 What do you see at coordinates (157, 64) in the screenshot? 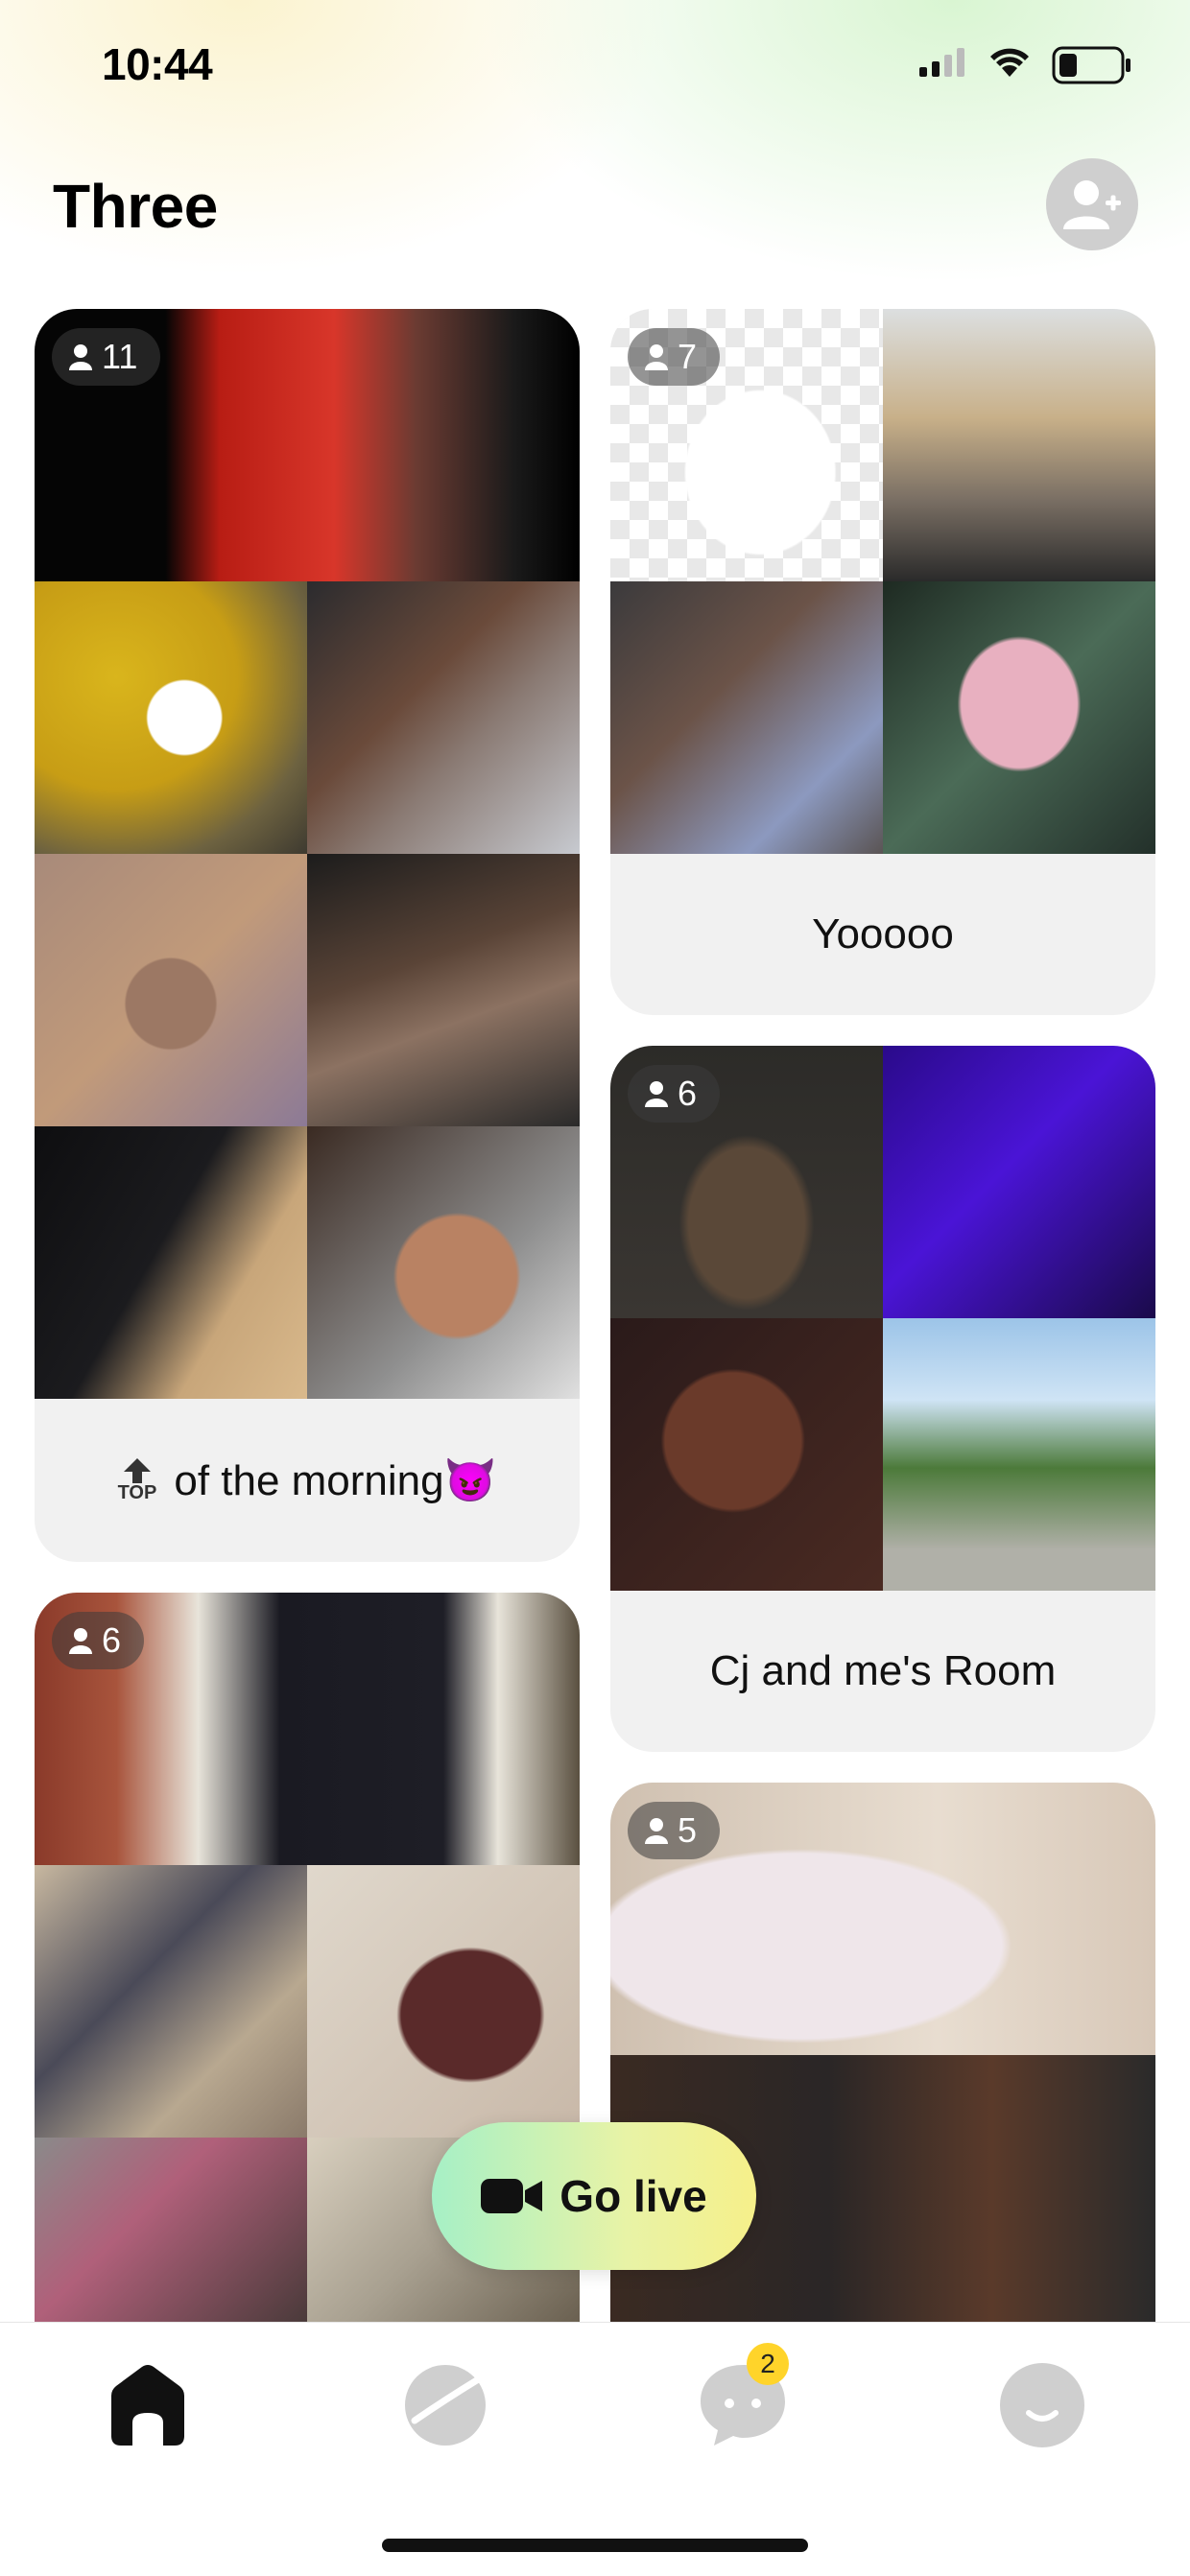
I see `status-time: 10:44` at bounding box center [157, 64].